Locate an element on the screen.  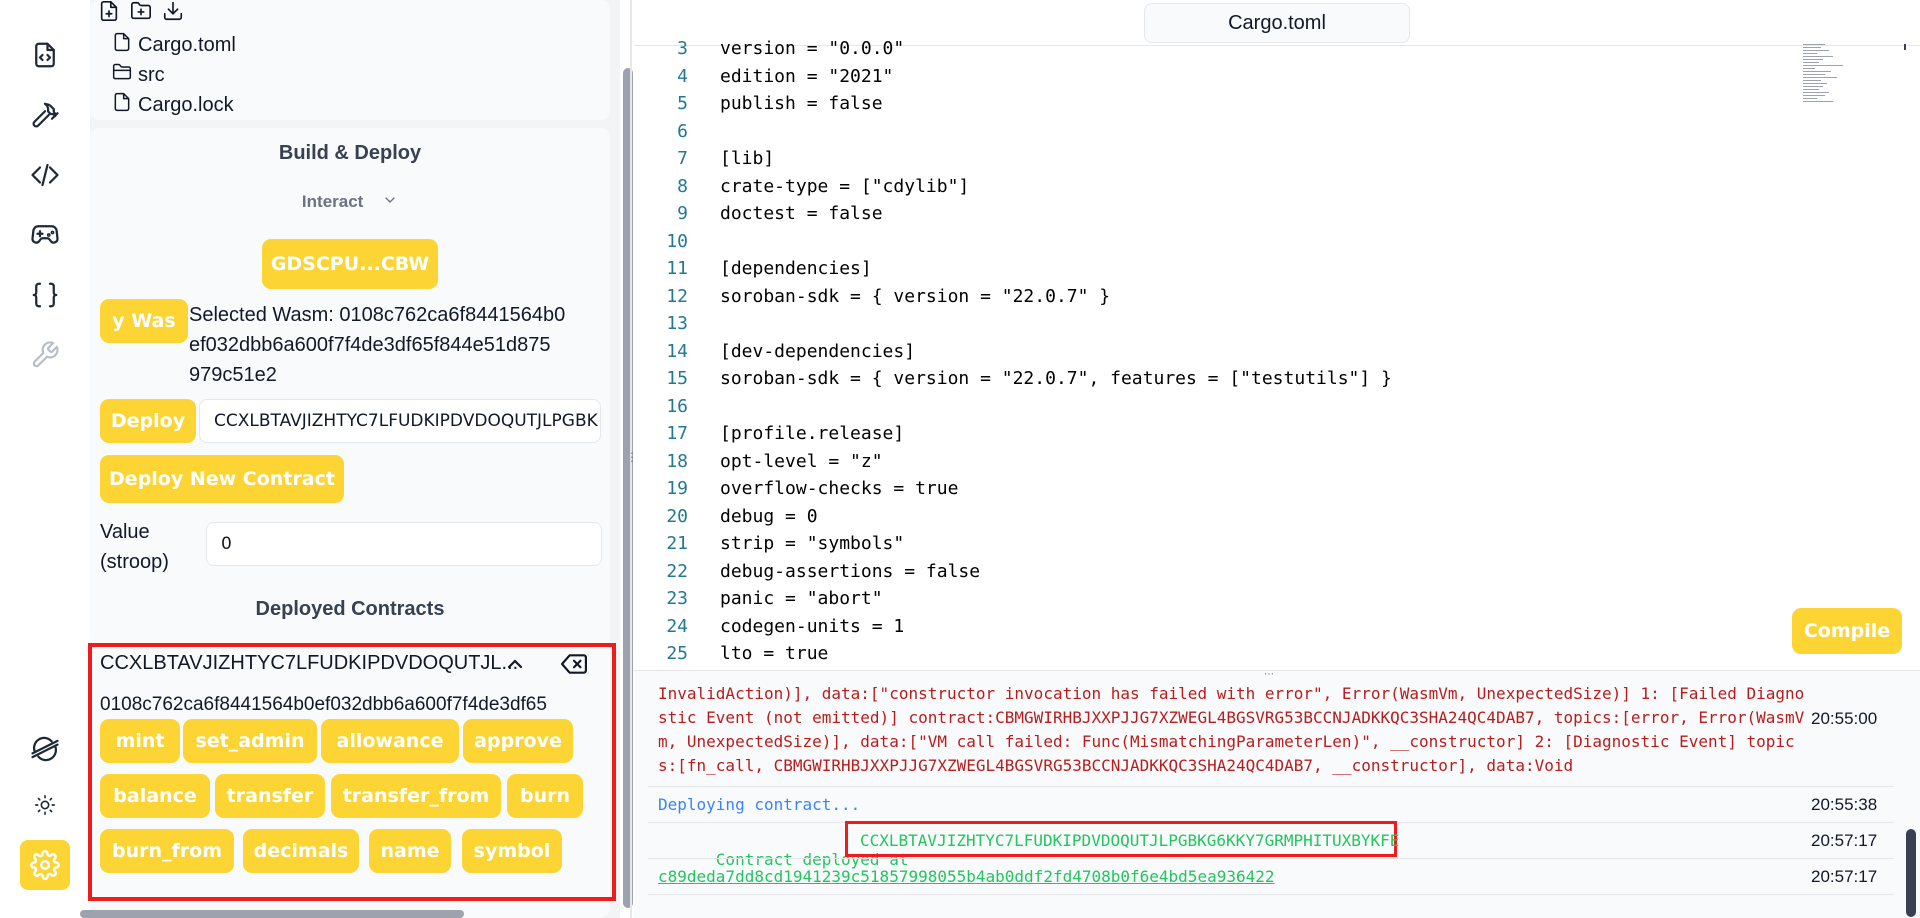
editor-minimap is located at coordinates (1829, 75).